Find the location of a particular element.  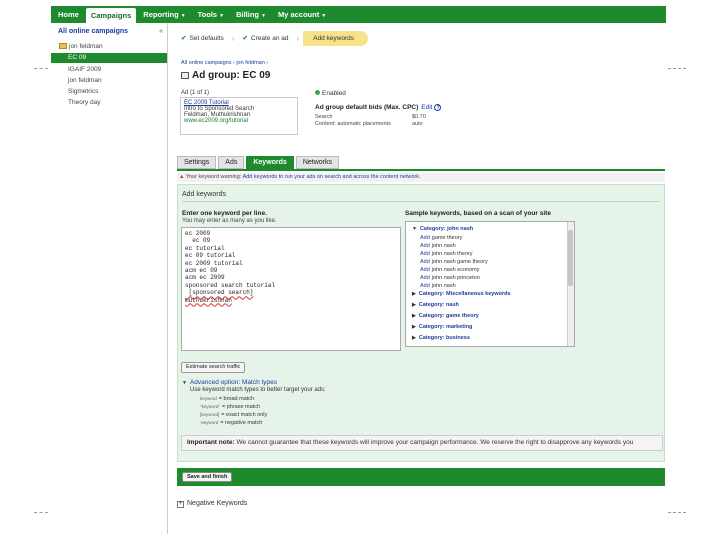

sidebar-root: jon feldman is located at coordinates (81, 46).